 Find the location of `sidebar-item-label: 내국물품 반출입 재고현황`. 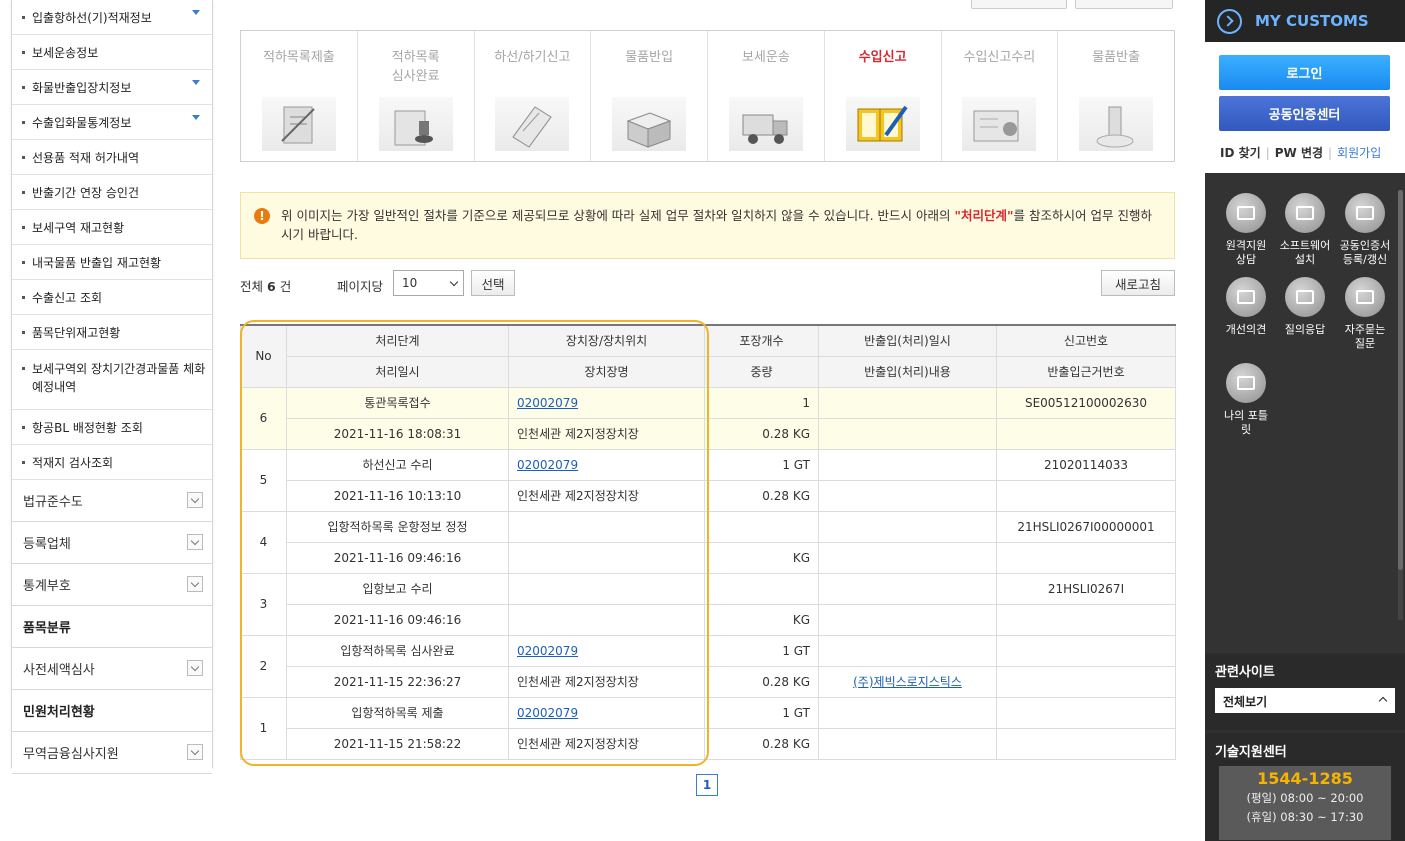

sidebar-item-label: 내국물품 반출입 재고현황 is located at coordinates (97, 262).